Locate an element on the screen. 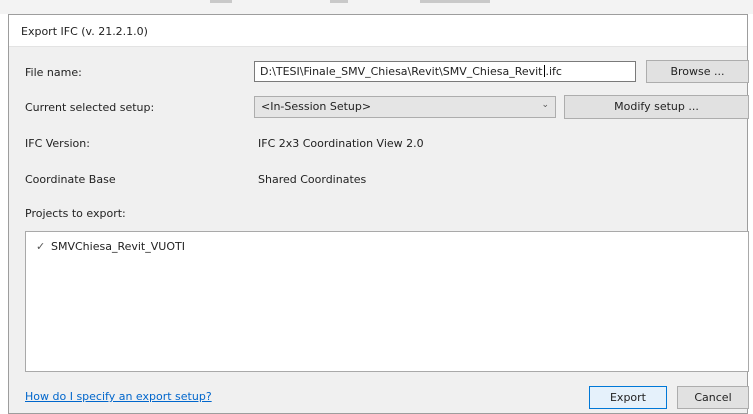 Image resolution: width=753 pixels, height=414 pixels. checkmark-icon: ✓ is located at coordinates (42, 246).